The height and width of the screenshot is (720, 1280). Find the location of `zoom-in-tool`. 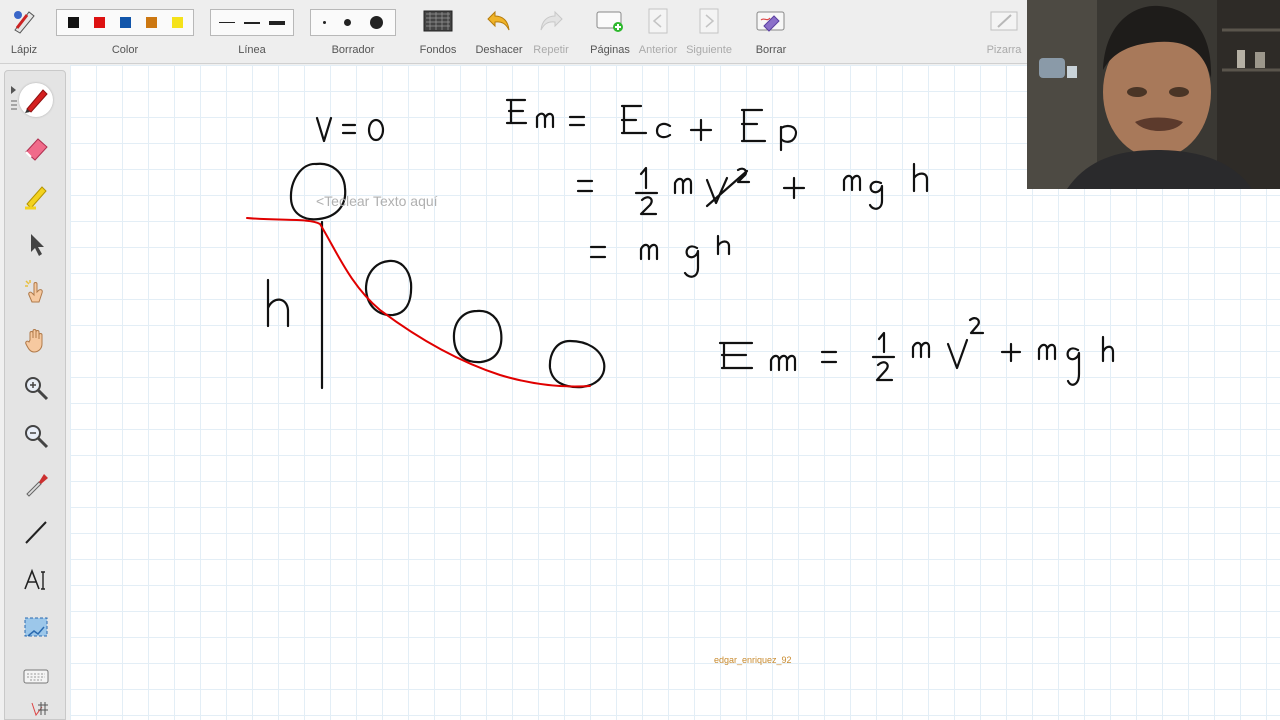

zoom-in-tool is located at coordinates (36, 388).